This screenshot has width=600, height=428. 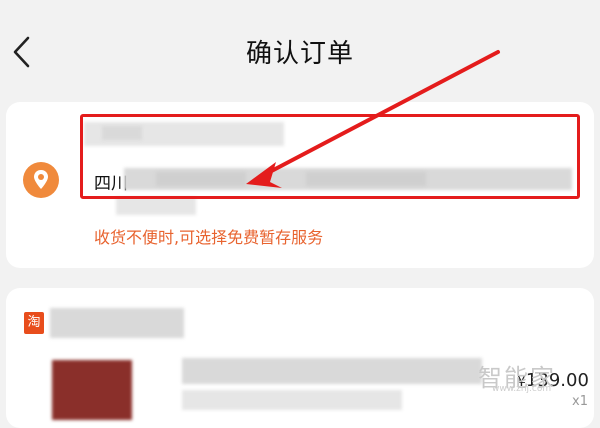 I want to click on product-image-blurred, so click(x=92, y=390).